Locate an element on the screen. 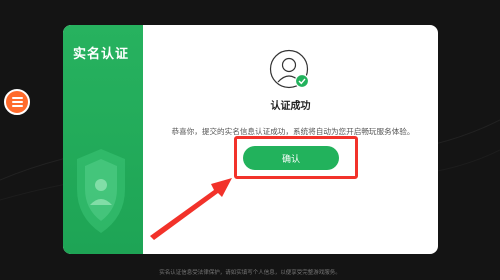  side-panel-title: 实名认证 is located at coordinates (101, 54).